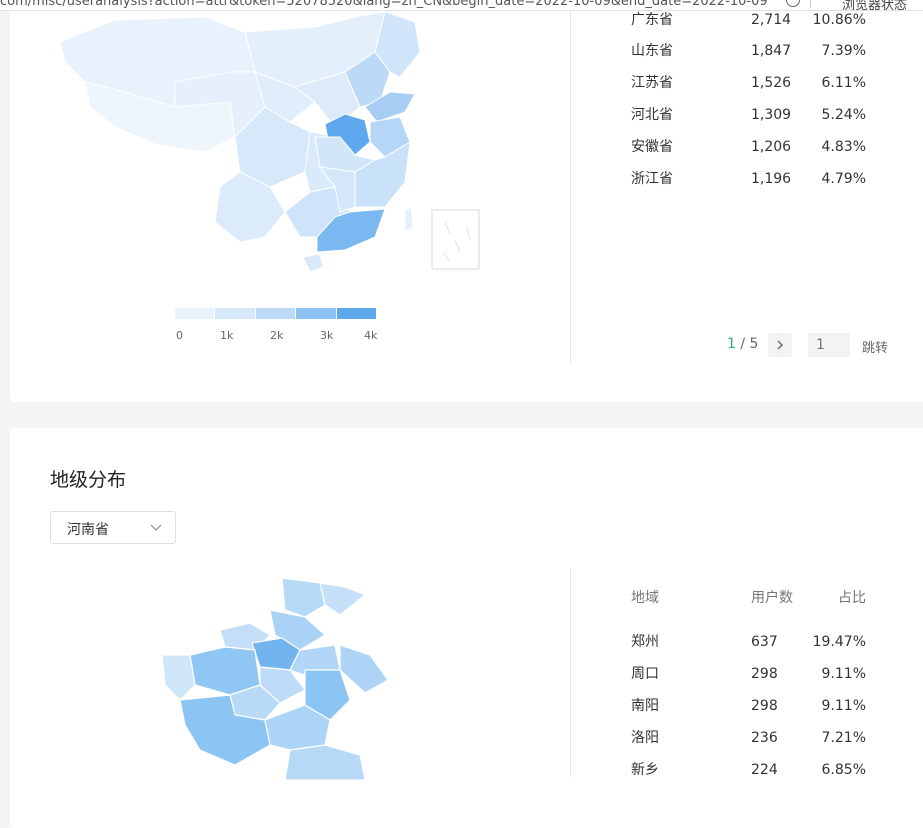  What do you see at coordinates (839, 642) in the screenshot?
I see `pct-cell: 19.47%` at bounding box center [839, 642].